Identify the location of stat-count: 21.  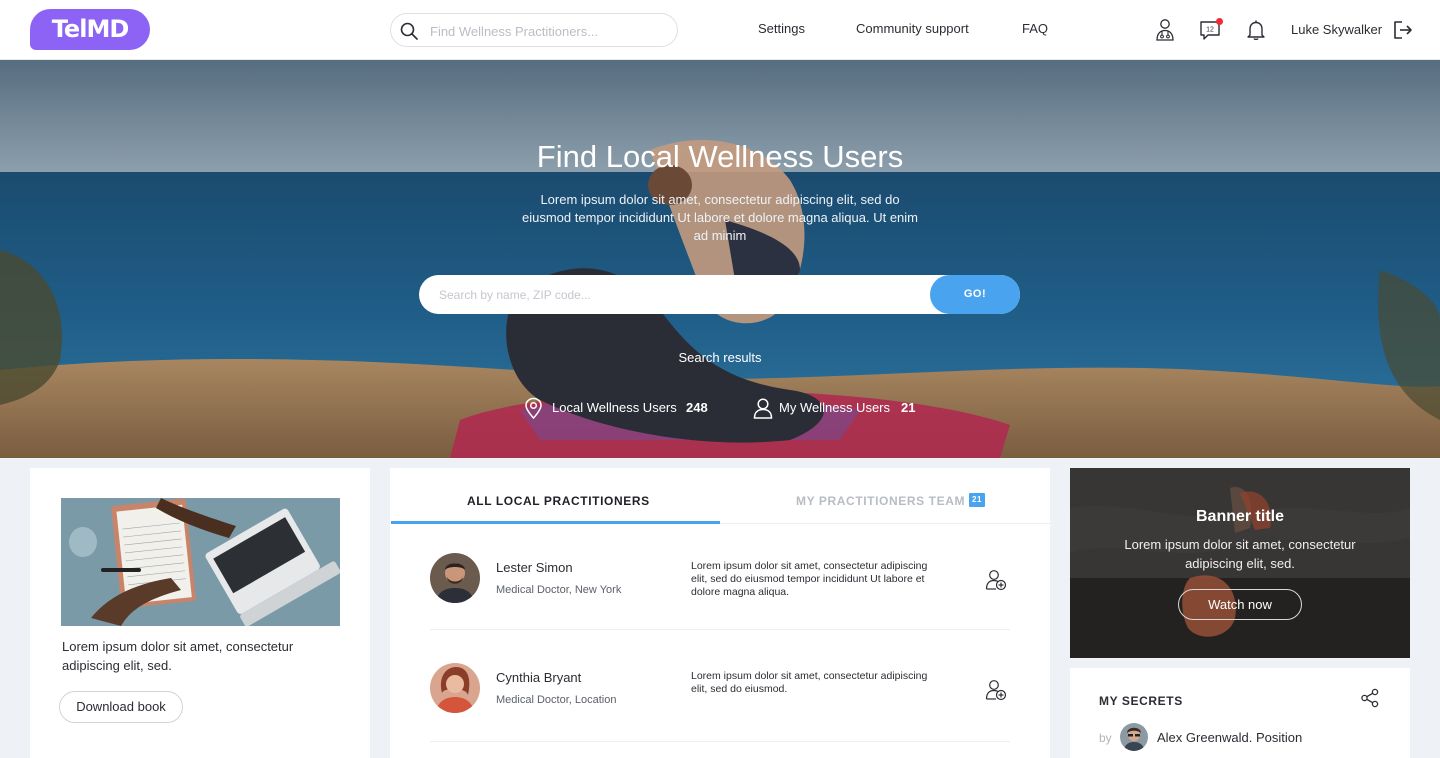
(908, 407).